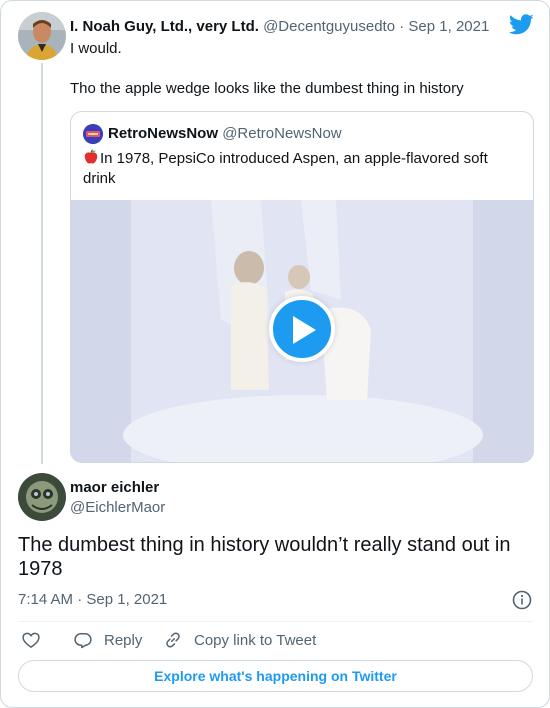 Image resolution: width=550 pixels, height=708 pixels. What do you see at coordinates (42, 263) in the screenshot?
I see `thread-connector-line` at bounding box center [42, 263].